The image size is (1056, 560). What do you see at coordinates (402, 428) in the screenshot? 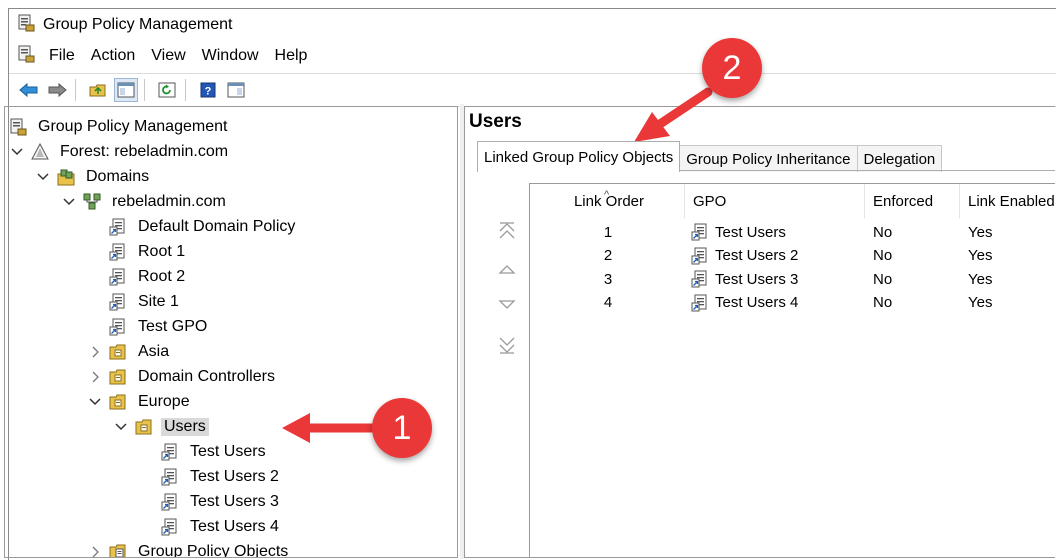
I see `callout-1: 1` at bounding box center [402, 428].